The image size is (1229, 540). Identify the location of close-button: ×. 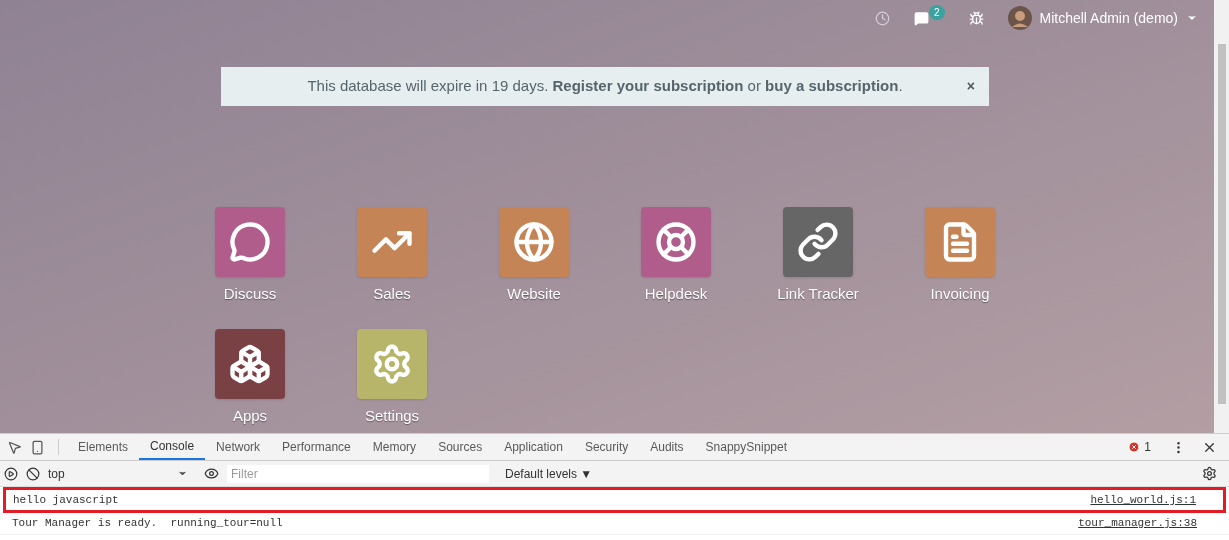
(970, 86).